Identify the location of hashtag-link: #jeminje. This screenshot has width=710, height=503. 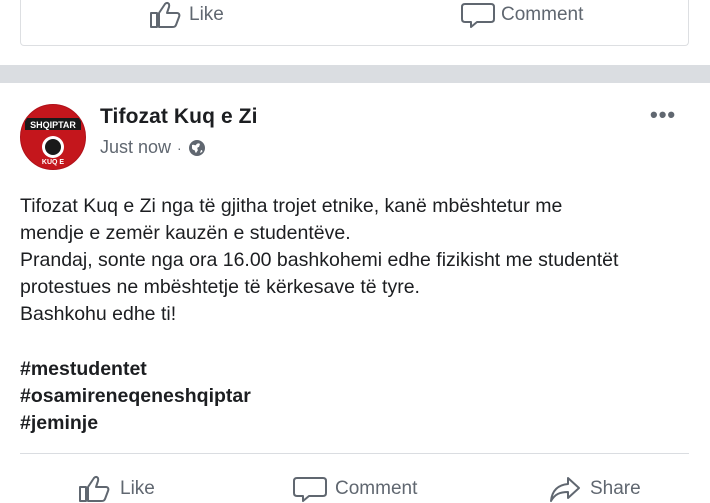
(135, 423).